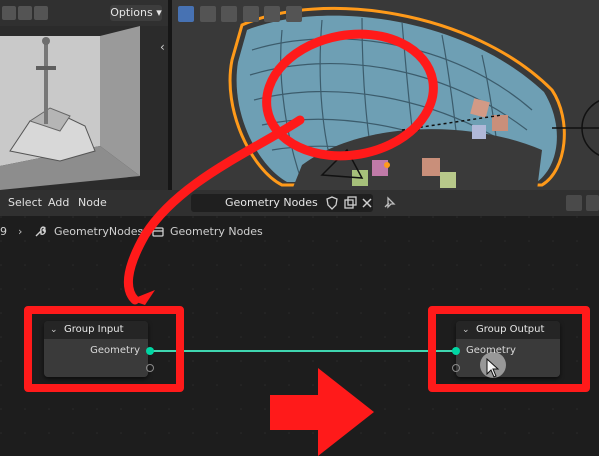 The height and width of the screenshot is (456, 599). What do you see at coordinates (493, 368) in the screenshot?
I see `mouse-cursor-icon` at bounding box center [493, 368].